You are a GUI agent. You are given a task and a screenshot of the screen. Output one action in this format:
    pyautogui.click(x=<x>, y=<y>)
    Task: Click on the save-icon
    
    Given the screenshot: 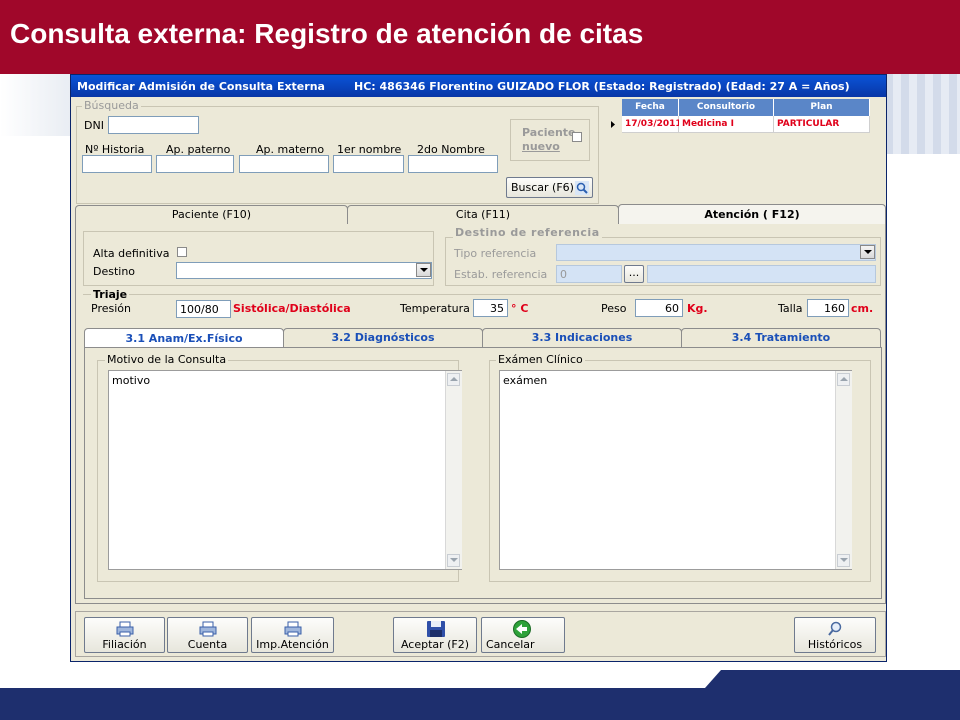 What is the action you would take?
    pyautogui.click(x=436, y=629)
    